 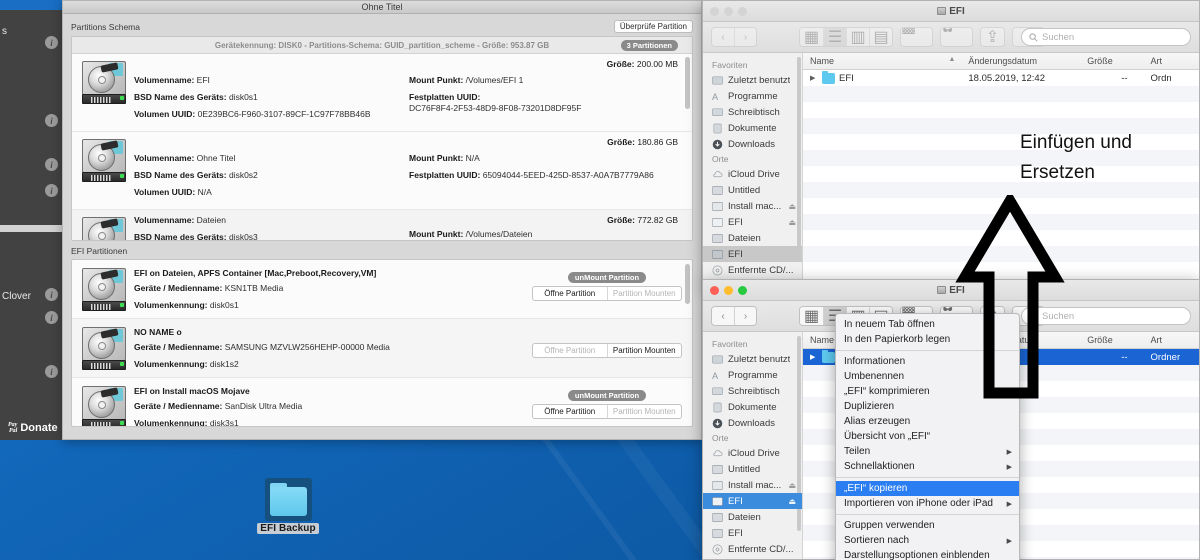 What do you see at coordinates (927, 466) in the screenshot?
I see `menu-item-quick-actions: Schnellaktionen ▶` at bounding box center [927, 466].